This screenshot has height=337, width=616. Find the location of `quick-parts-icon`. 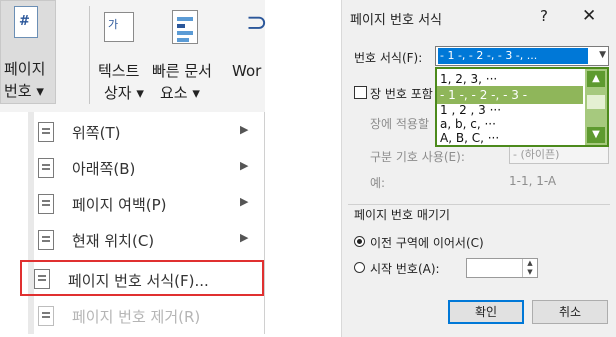

quick-parts-icon is located at coordinates (185, 27).